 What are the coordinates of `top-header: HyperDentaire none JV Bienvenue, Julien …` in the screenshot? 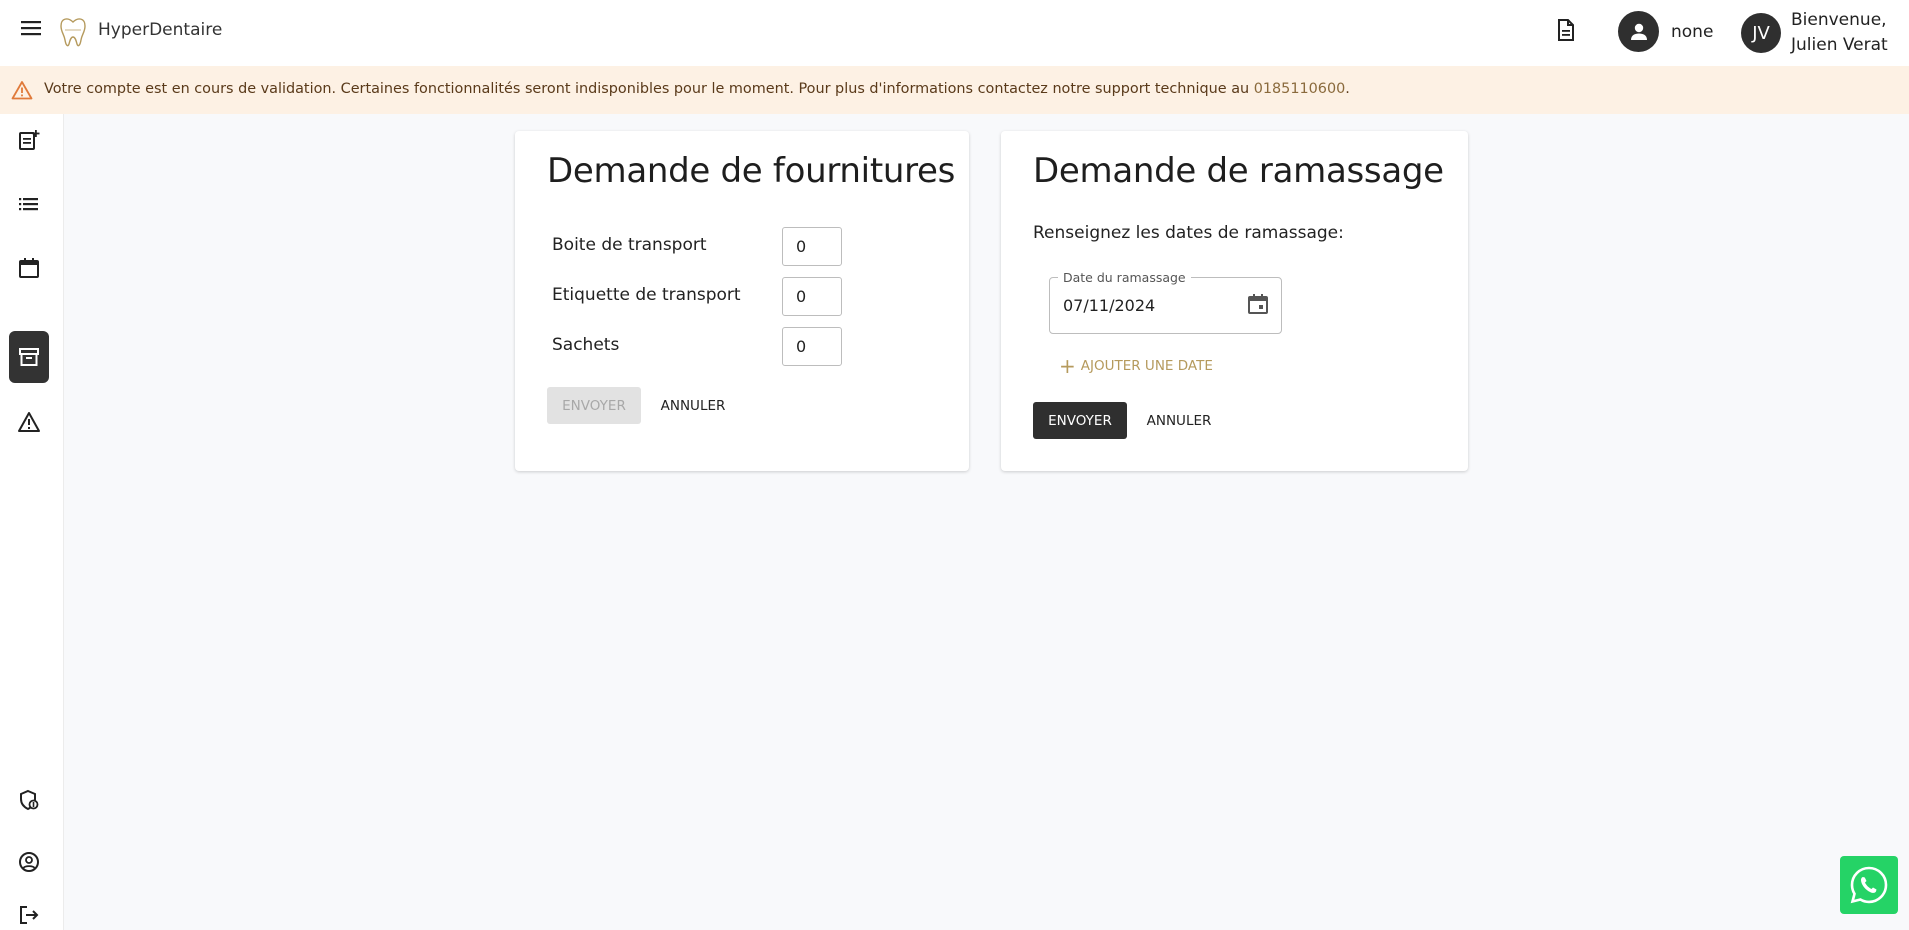 It's located at (954, 33).